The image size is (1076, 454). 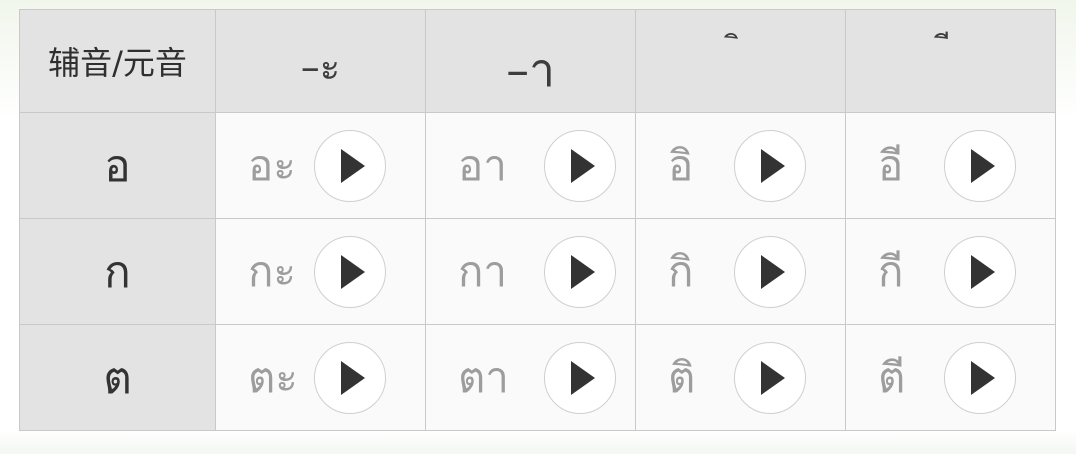 I want to click on syllable-text: อะ, so click(x=272, y=165).